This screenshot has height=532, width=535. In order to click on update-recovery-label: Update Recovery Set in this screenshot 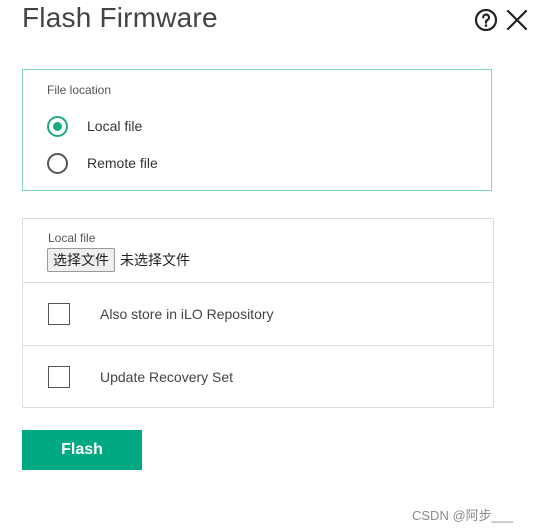, I will do `click(167, 377)`.